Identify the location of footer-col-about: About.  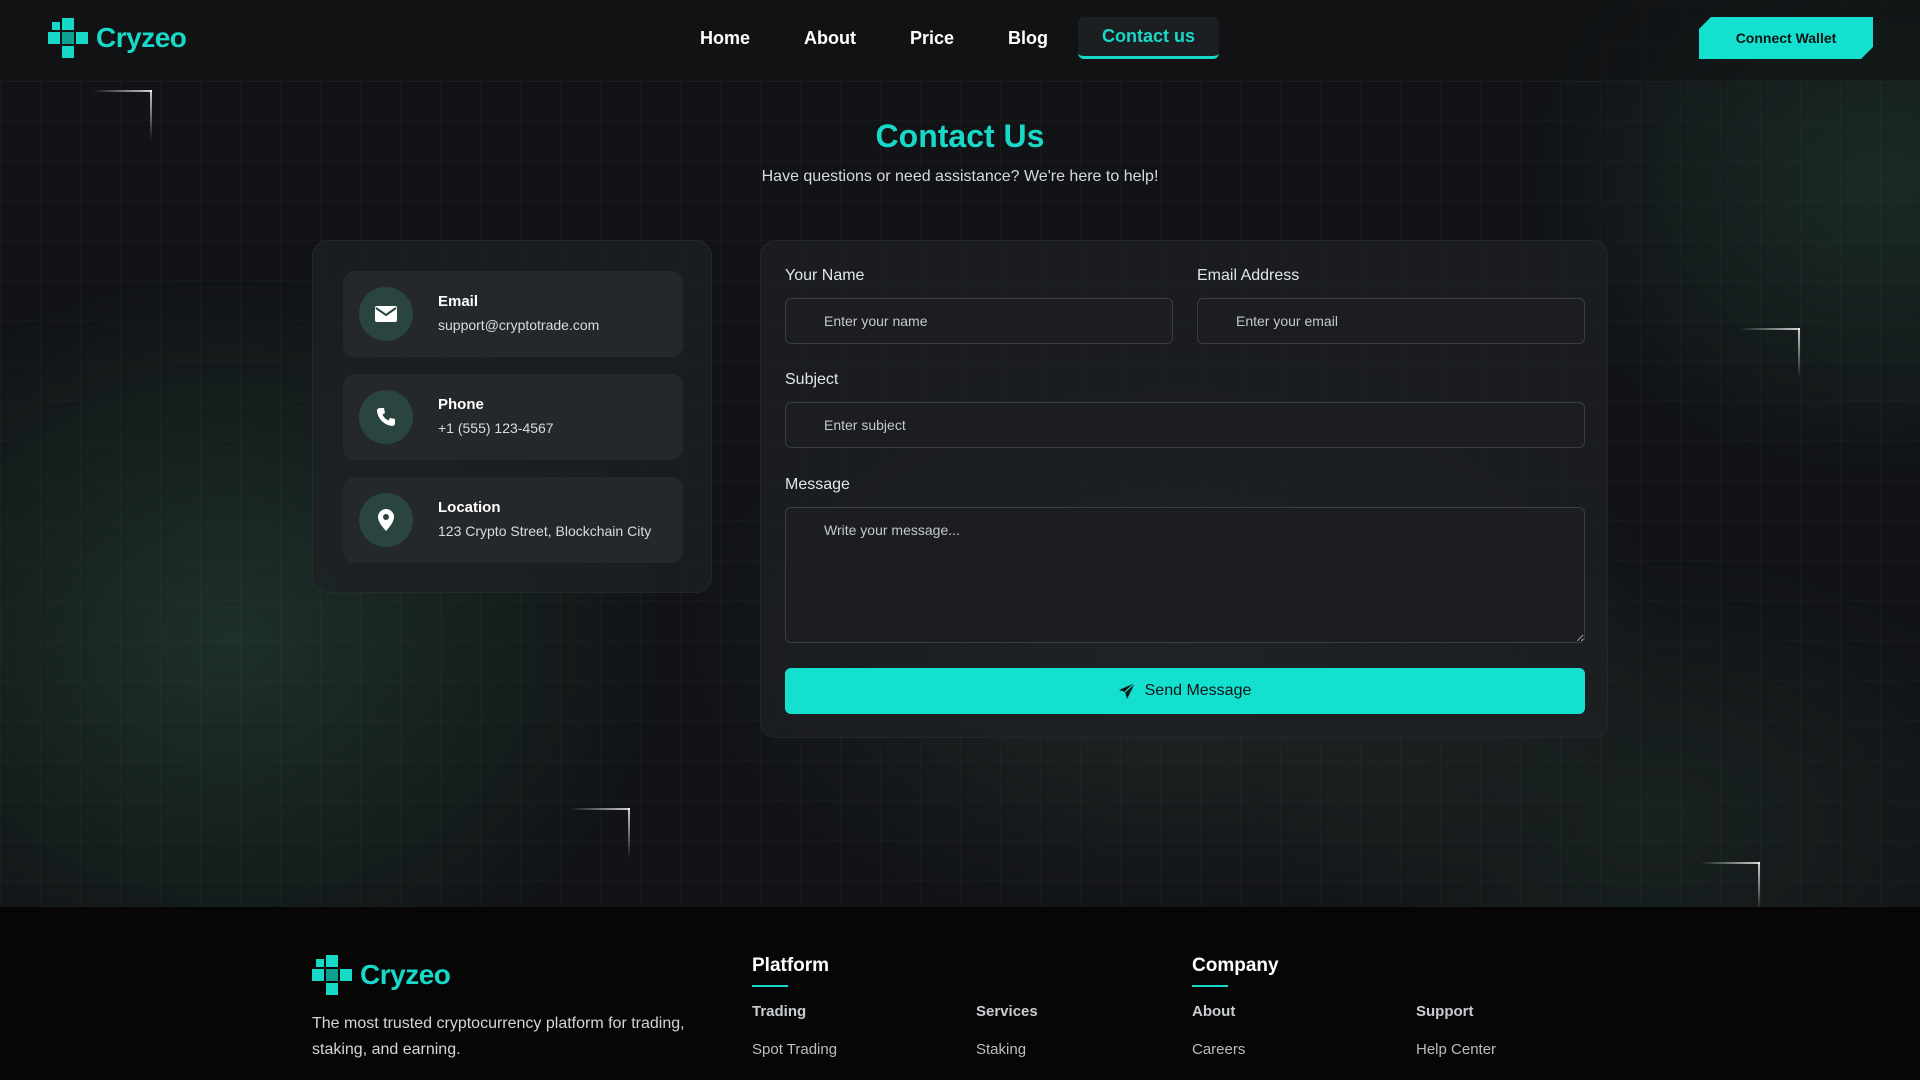
(1214, 1011).